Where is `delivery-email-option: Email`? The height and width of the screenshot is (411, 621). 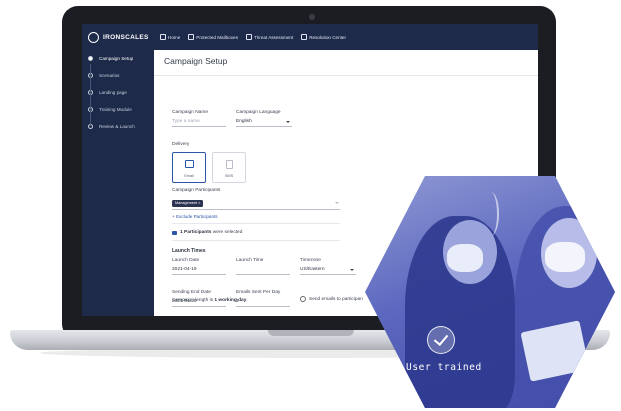 delivery-email-option: Email is located at coordinates (189, 167).